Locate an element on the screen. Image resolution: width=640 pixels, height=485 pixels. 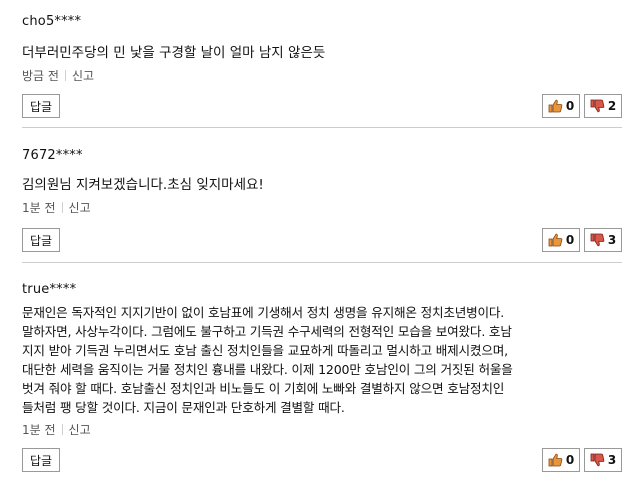
comment-time: 방금 전 is located at coordinates (40, 76).